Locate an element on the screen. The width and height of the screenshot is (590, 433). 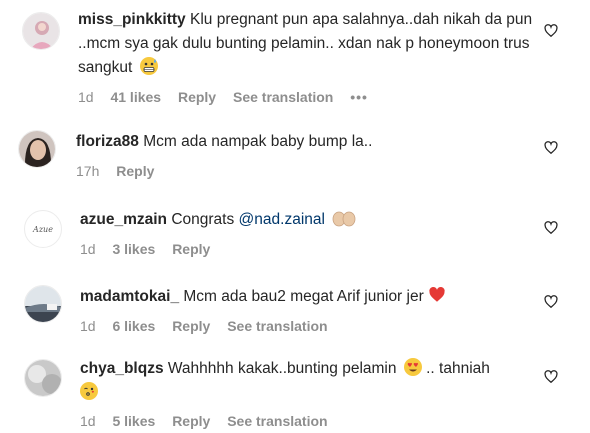
username: madamtokai_ is located at coordinates (129, 296).